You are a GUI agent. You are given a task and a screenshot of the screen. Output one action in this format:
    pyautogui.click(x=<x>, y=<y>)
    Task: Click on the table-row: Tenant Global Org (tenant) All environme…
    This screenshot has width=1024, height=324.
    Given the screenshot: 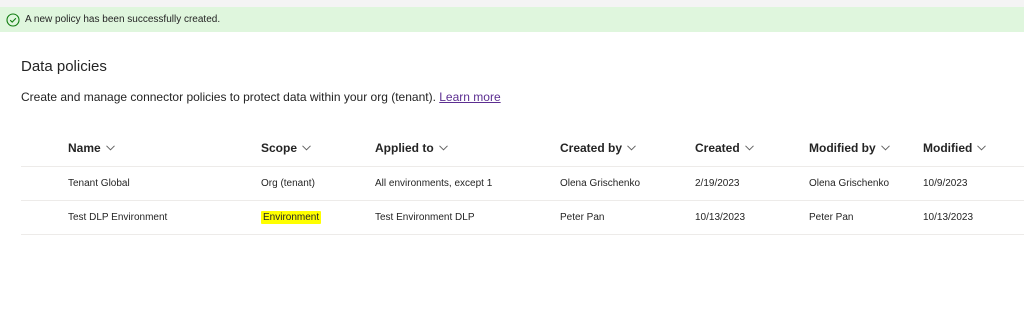 What is the action you would take?
    pyautogui.click(x=522, y=184)
    